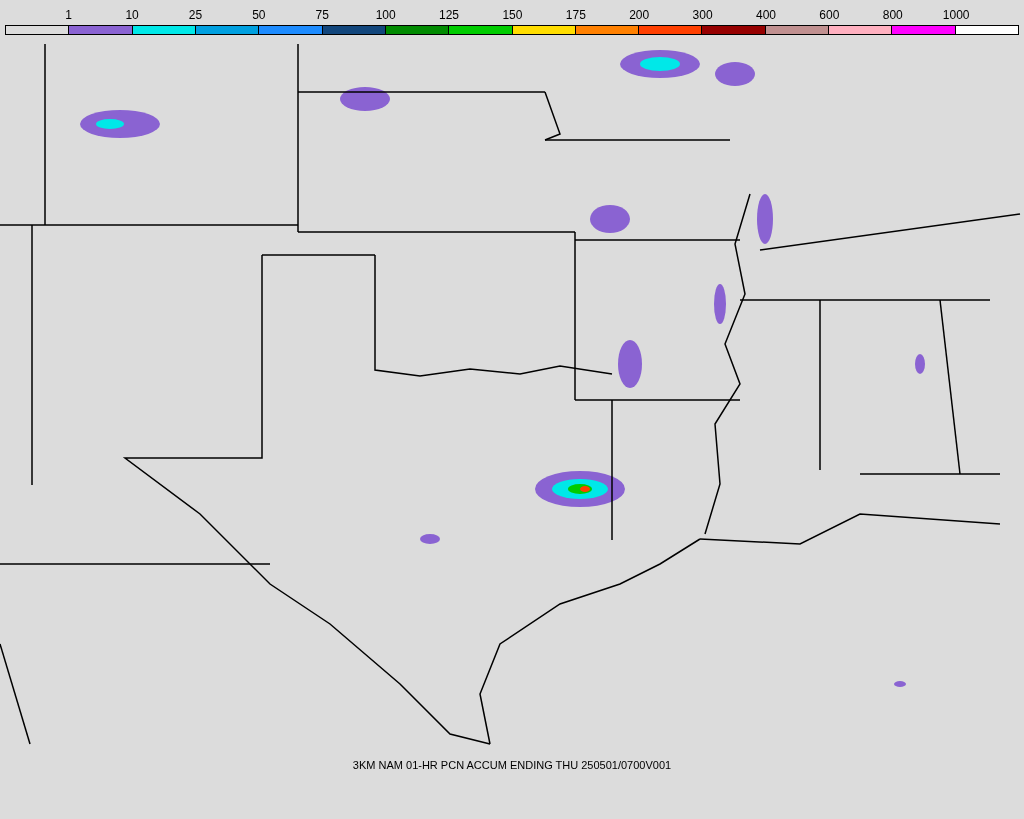  I want to click on legend-label: 25, so click(195, 15).